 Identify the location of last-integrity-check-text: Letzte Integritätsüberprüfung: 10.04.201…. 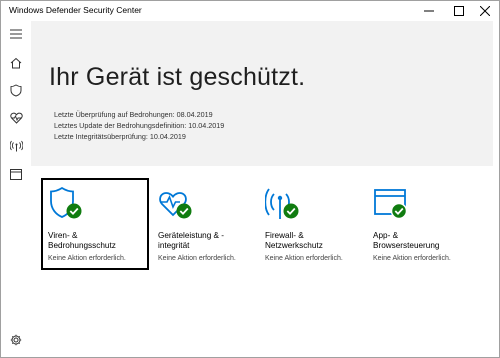
(120, 136).